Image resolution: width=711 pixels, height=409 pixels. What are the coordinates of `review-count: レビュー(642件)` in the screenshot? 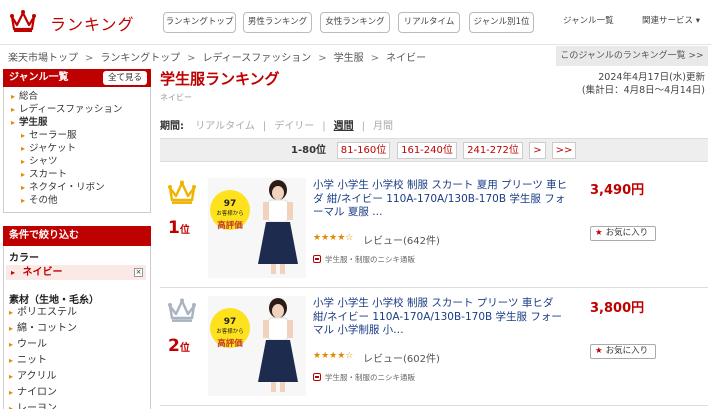 It's located at (401, 239).